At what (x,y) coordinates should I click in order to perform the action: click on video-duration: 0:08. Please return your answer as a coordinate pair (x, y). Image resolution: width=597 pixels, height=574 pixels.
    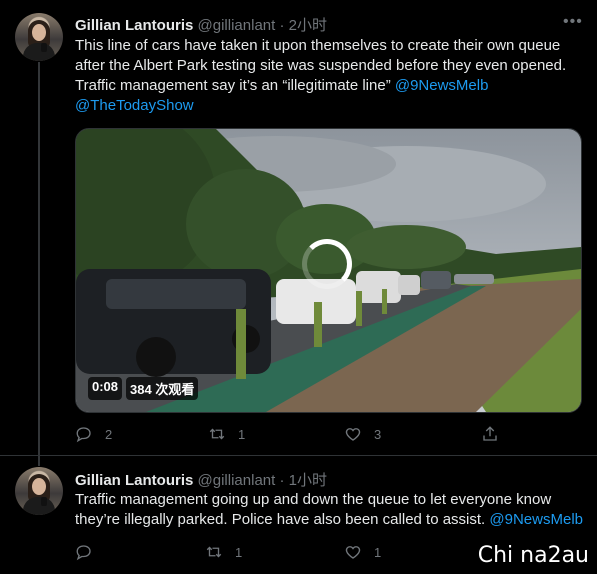
    Looking at the image, I should click on (105, 388).